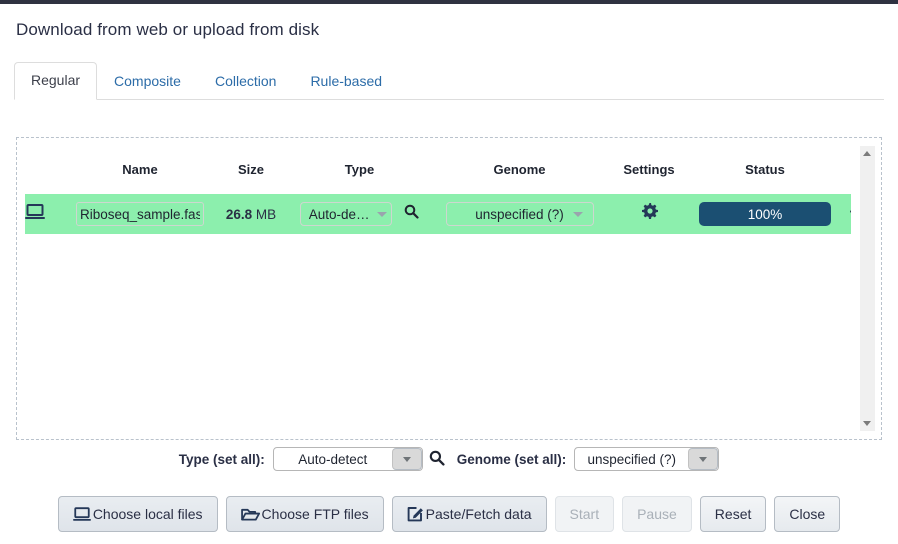 The height and width of the screenshot is (544, 898). I want to click on progress-percent: 100%, so click(765, 214).